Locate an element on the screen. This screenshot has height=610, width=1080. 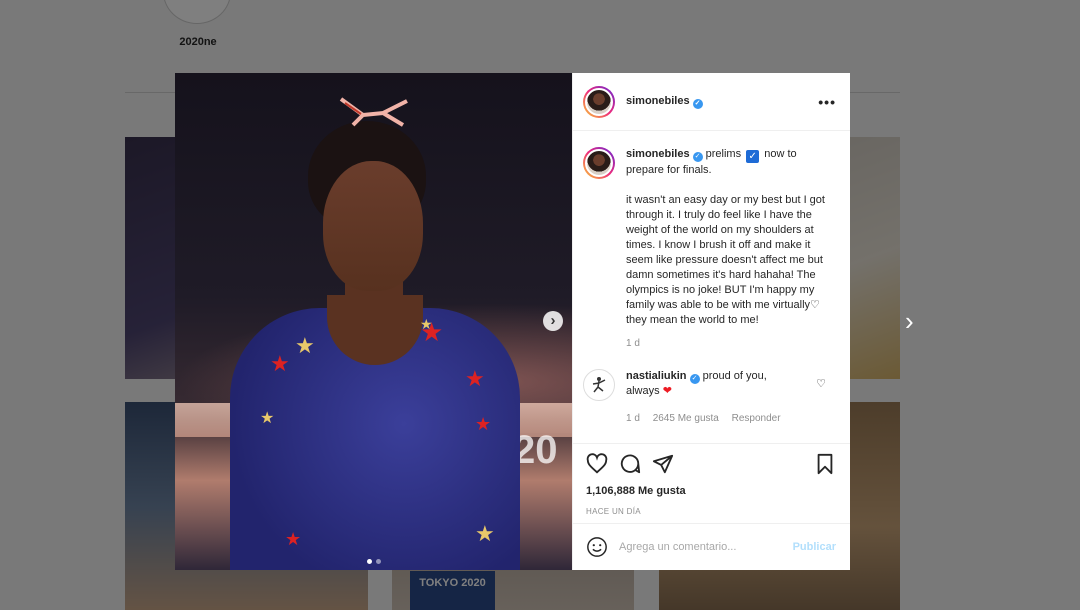
comment-text: nastialiukin ✓ proud of you, always ❤ is located at coordinates (711, 385).